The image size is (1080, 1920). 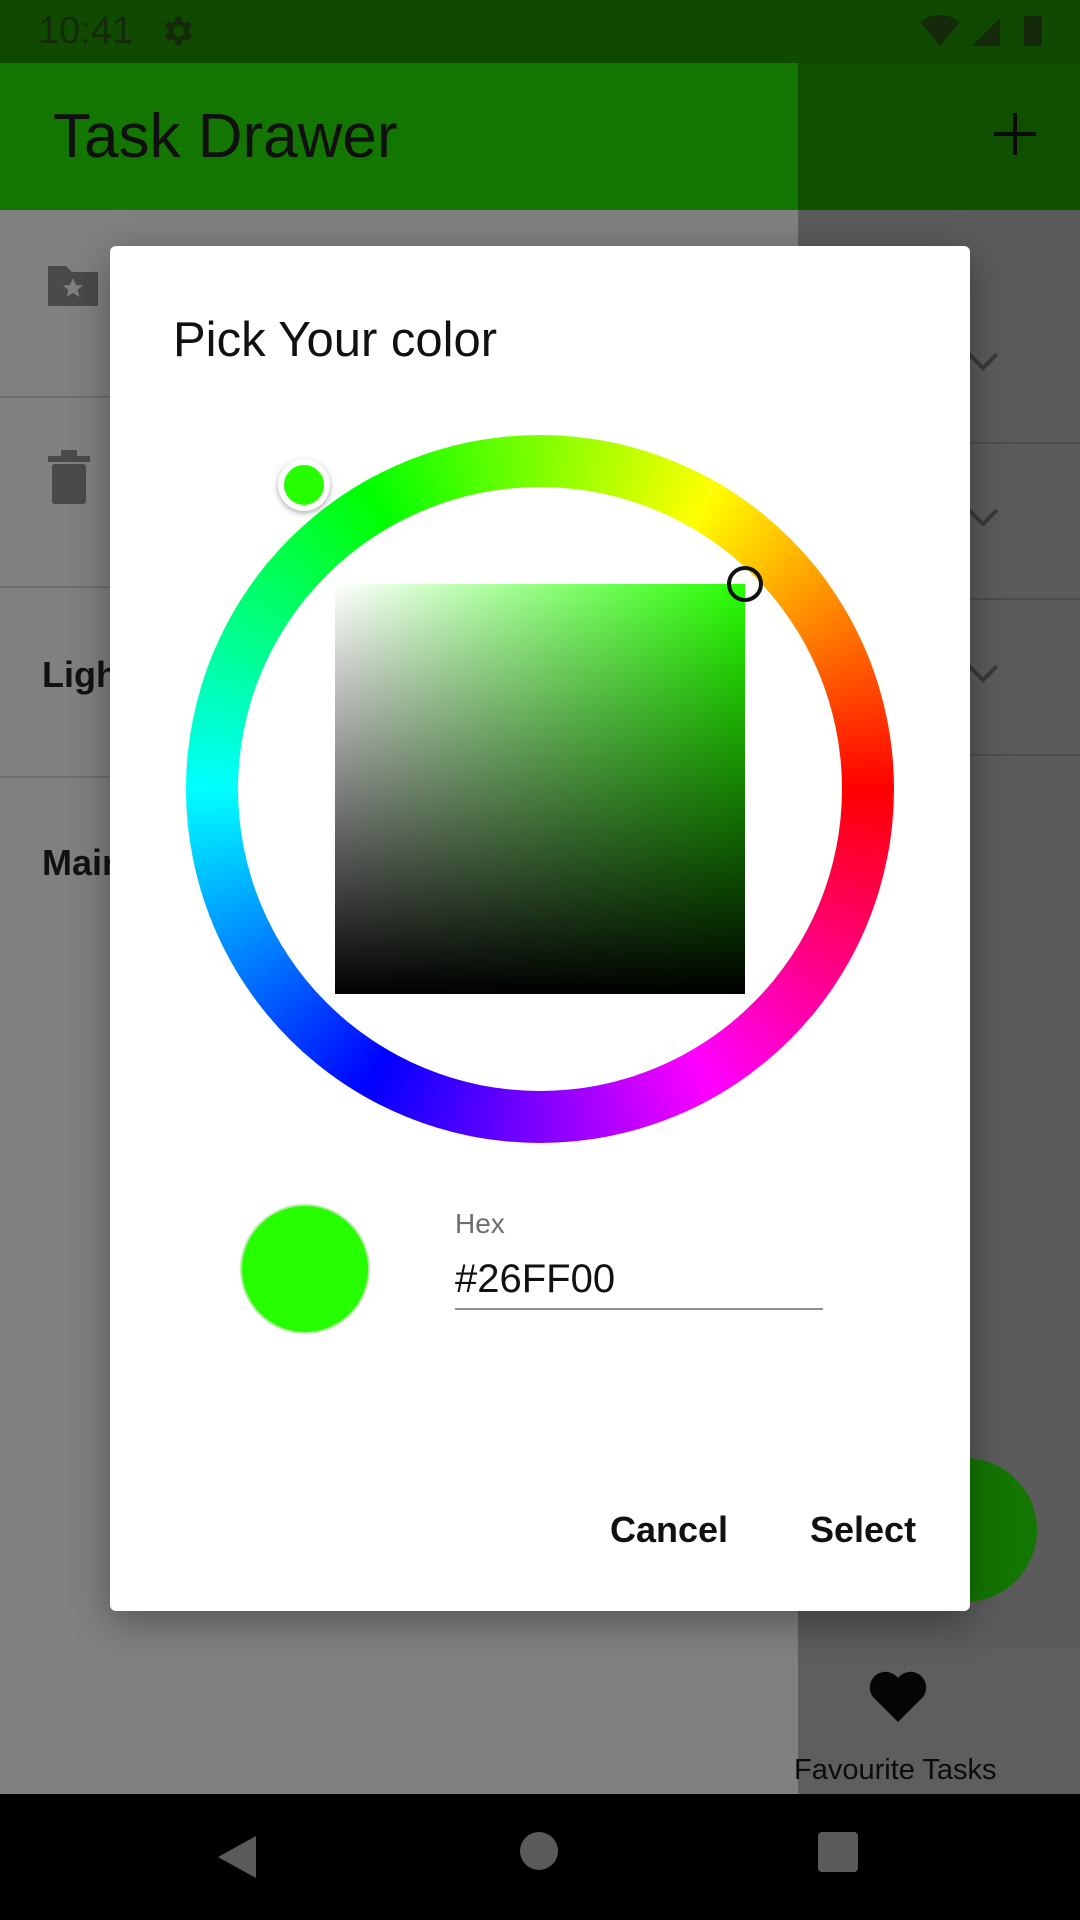 What do you see at coordinates (939, 136) in the screenshot?
I see `app-bar-actions` at bounding box center [939, 136].